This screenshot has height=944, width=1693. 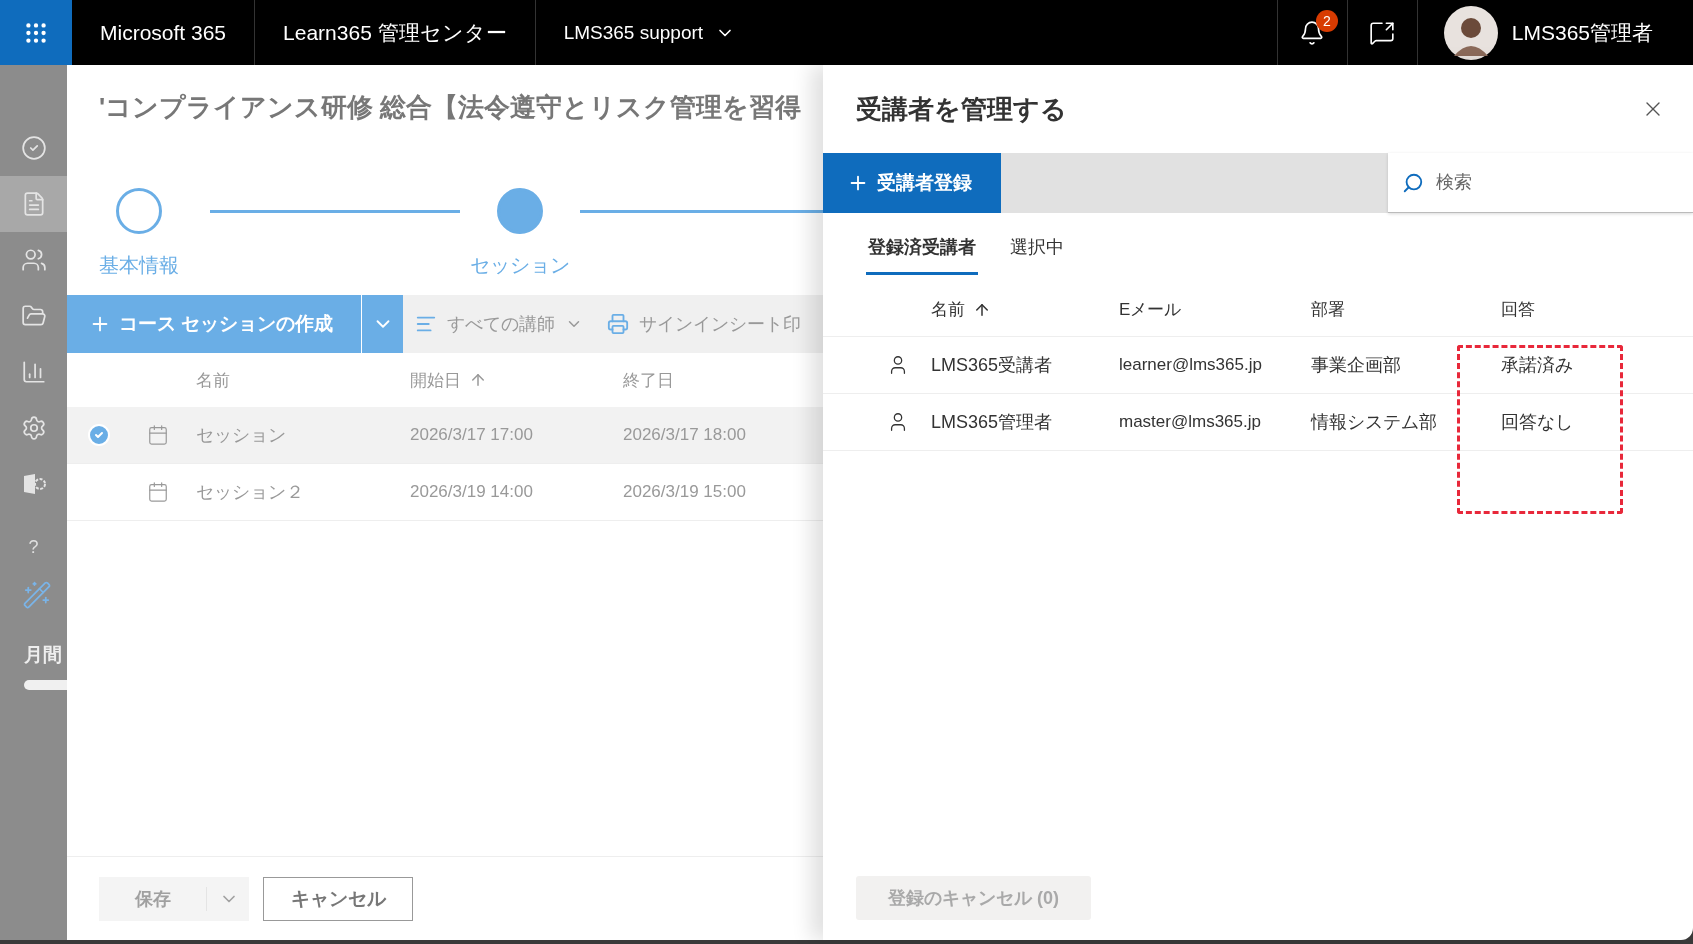 I want to click on start-date: 2026/3/19 14:00, so click(x=471, y=492).